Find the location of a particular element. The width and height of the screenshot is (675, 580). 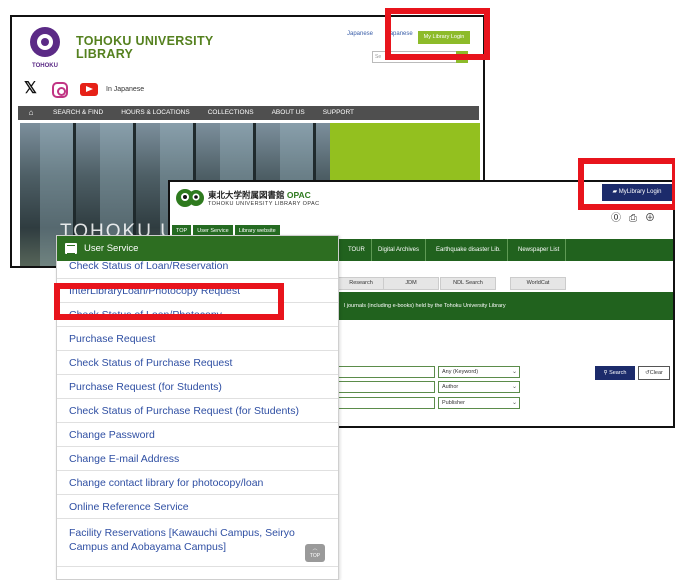

instagram-icon is located at coordinates (60, 90).